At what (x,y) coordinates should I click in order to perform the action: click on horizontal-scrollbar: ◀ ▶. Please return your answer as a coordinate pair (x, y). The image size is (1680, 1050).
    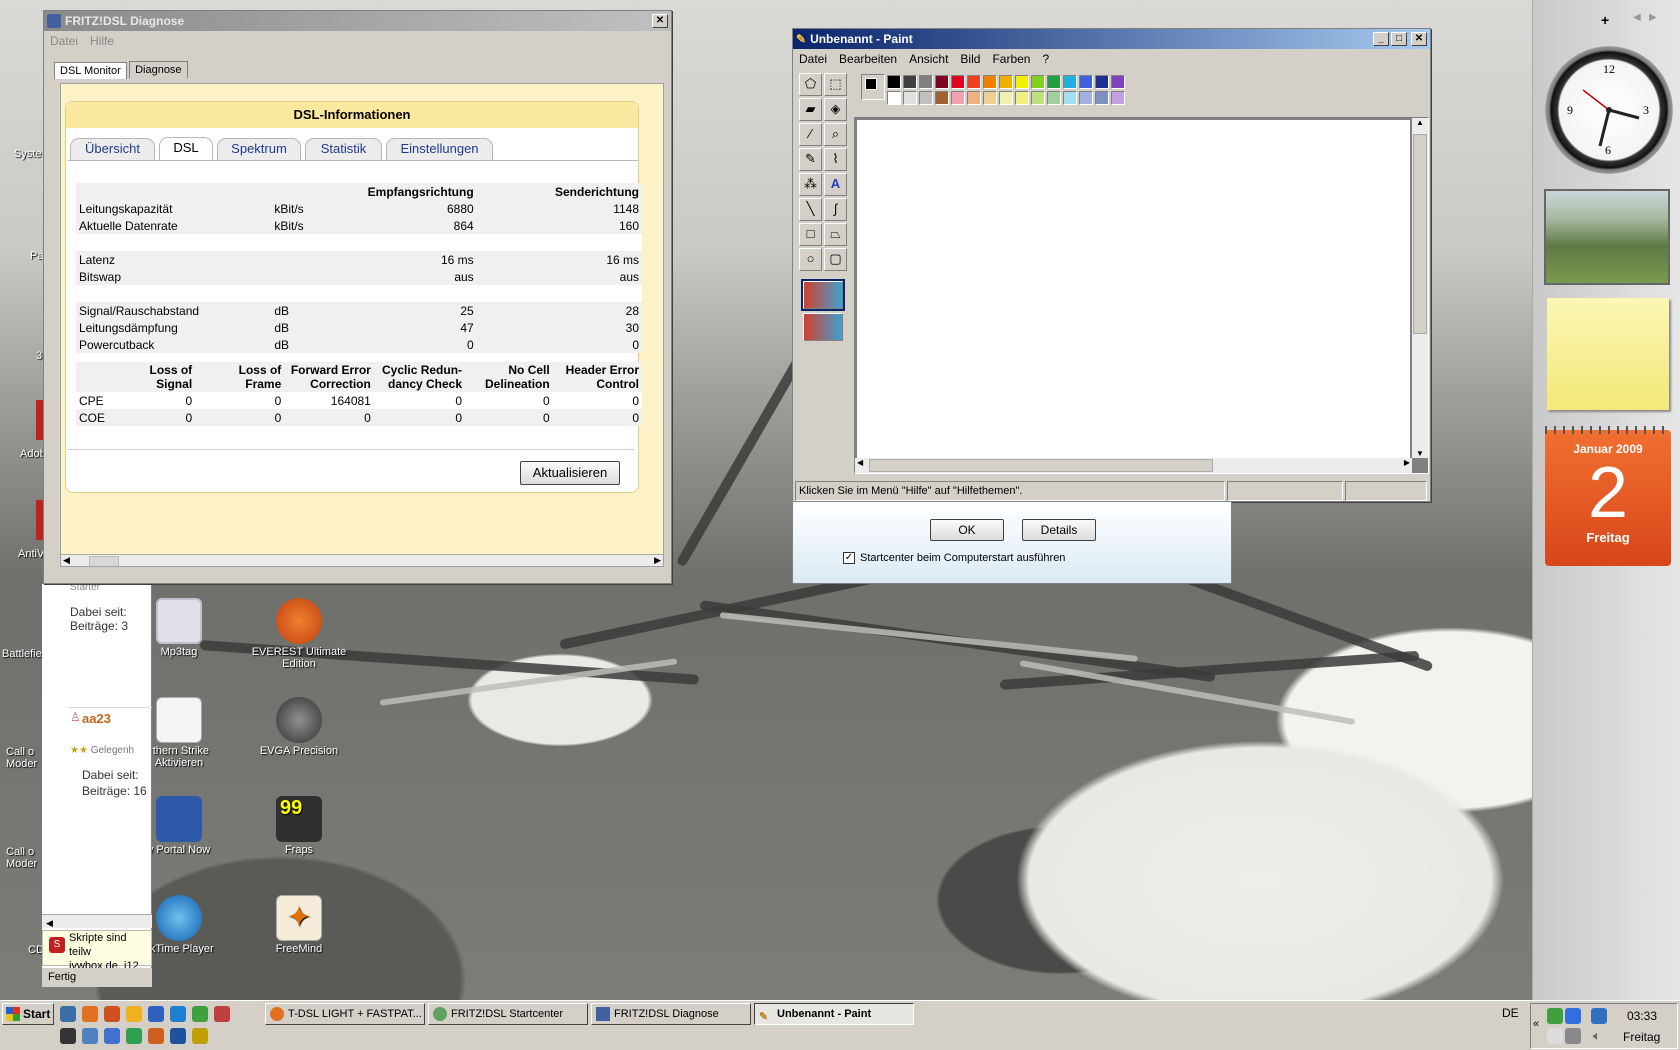
    Looking at the image, I should click on (1133, 465).